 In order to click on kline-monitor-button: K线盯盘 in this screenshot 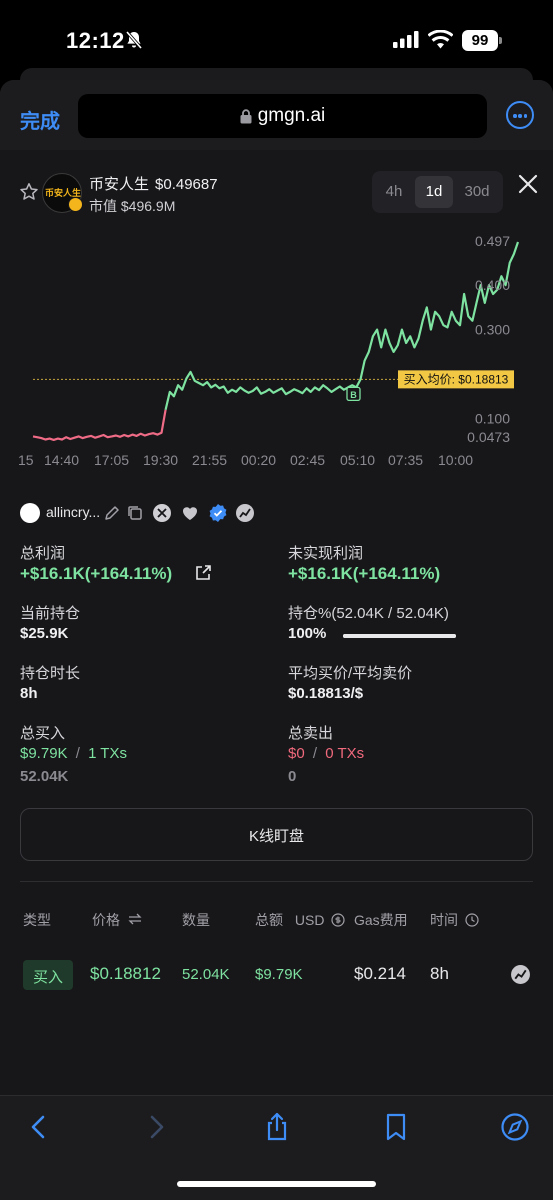, I will do `click(276, 834)`.